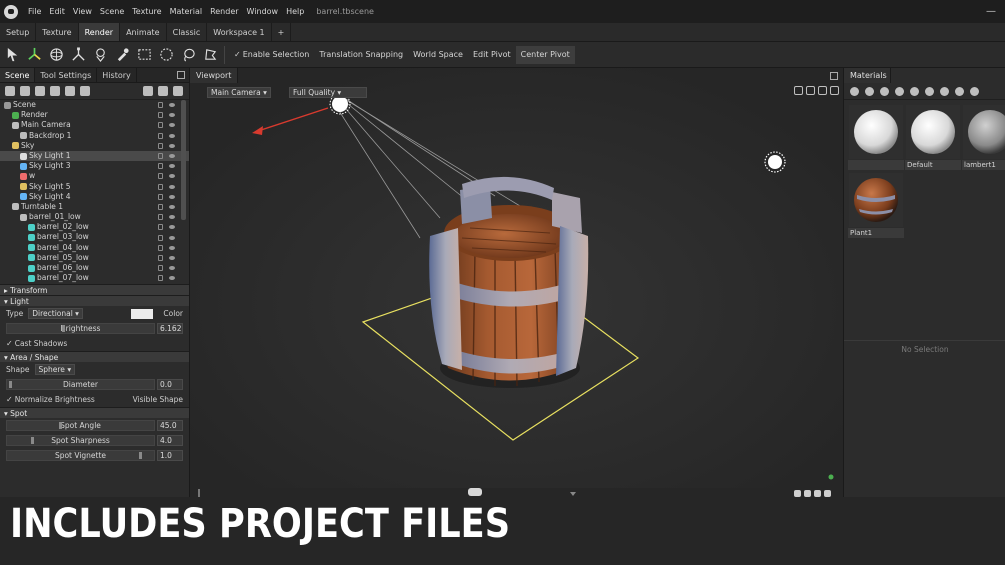  What do you see at coordinates (122, 54) in the screenshot?
I see `eyedropper-icon` at bounding box center [122, 54].